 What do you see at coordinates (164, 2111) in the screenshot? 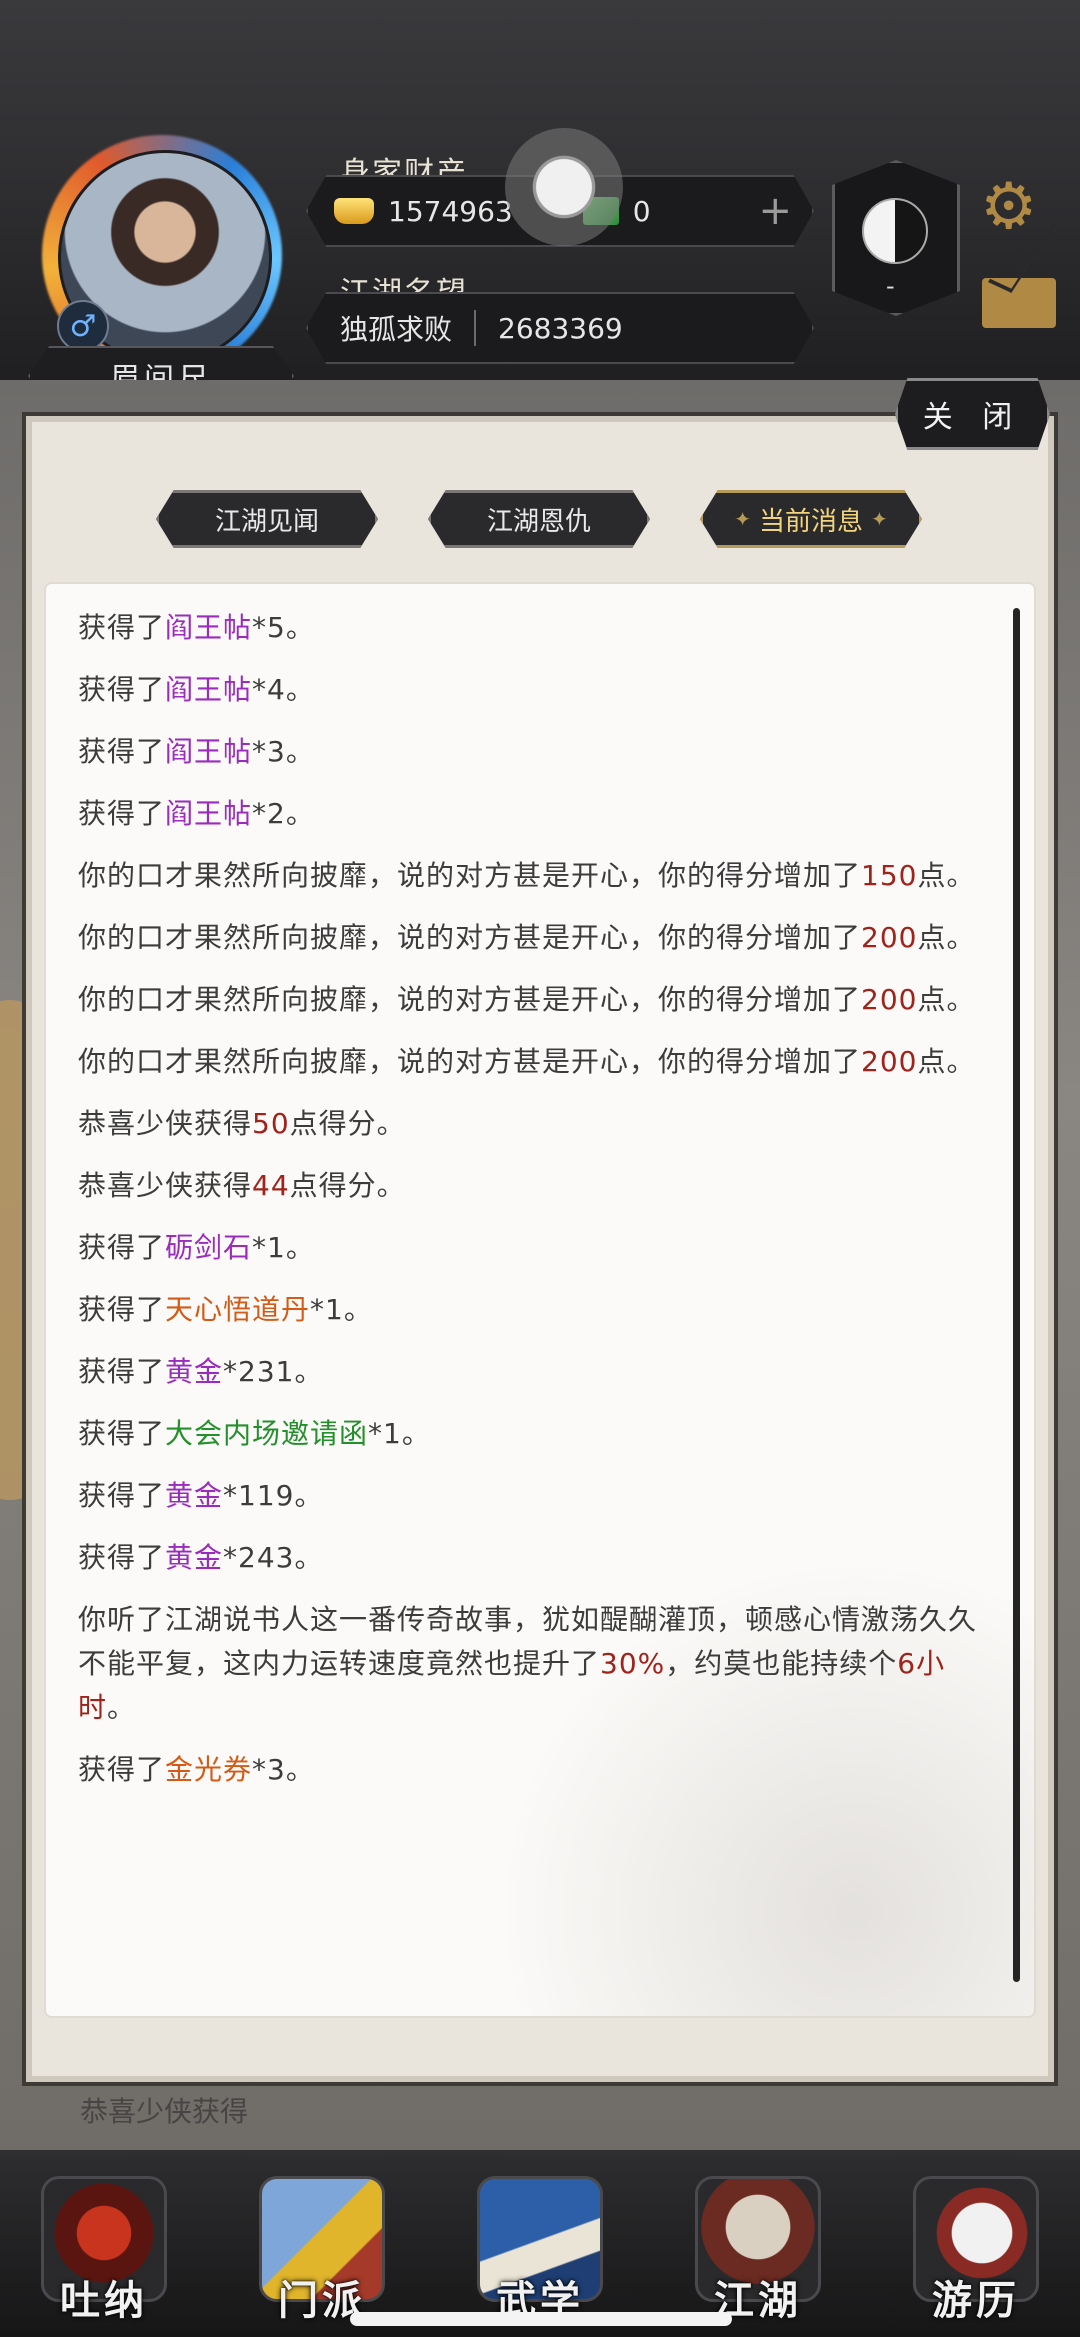
I see `background-message: 恭喜少侠获得` at bounding box center [164, 2111].